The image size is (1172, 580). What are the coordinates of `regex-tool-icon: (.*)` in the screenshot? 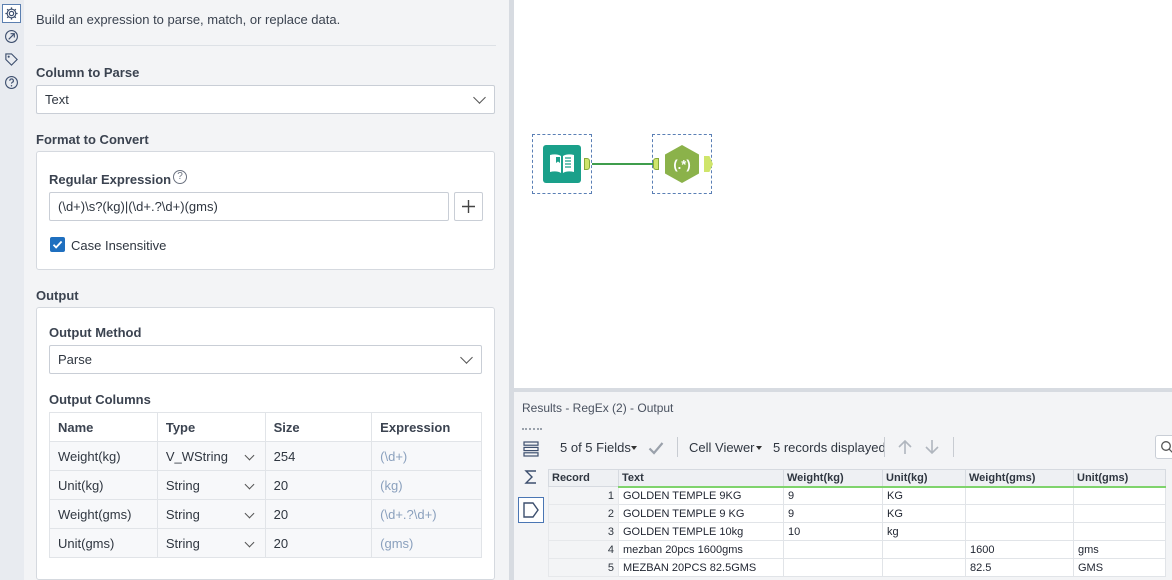 It's located at (682, 164).